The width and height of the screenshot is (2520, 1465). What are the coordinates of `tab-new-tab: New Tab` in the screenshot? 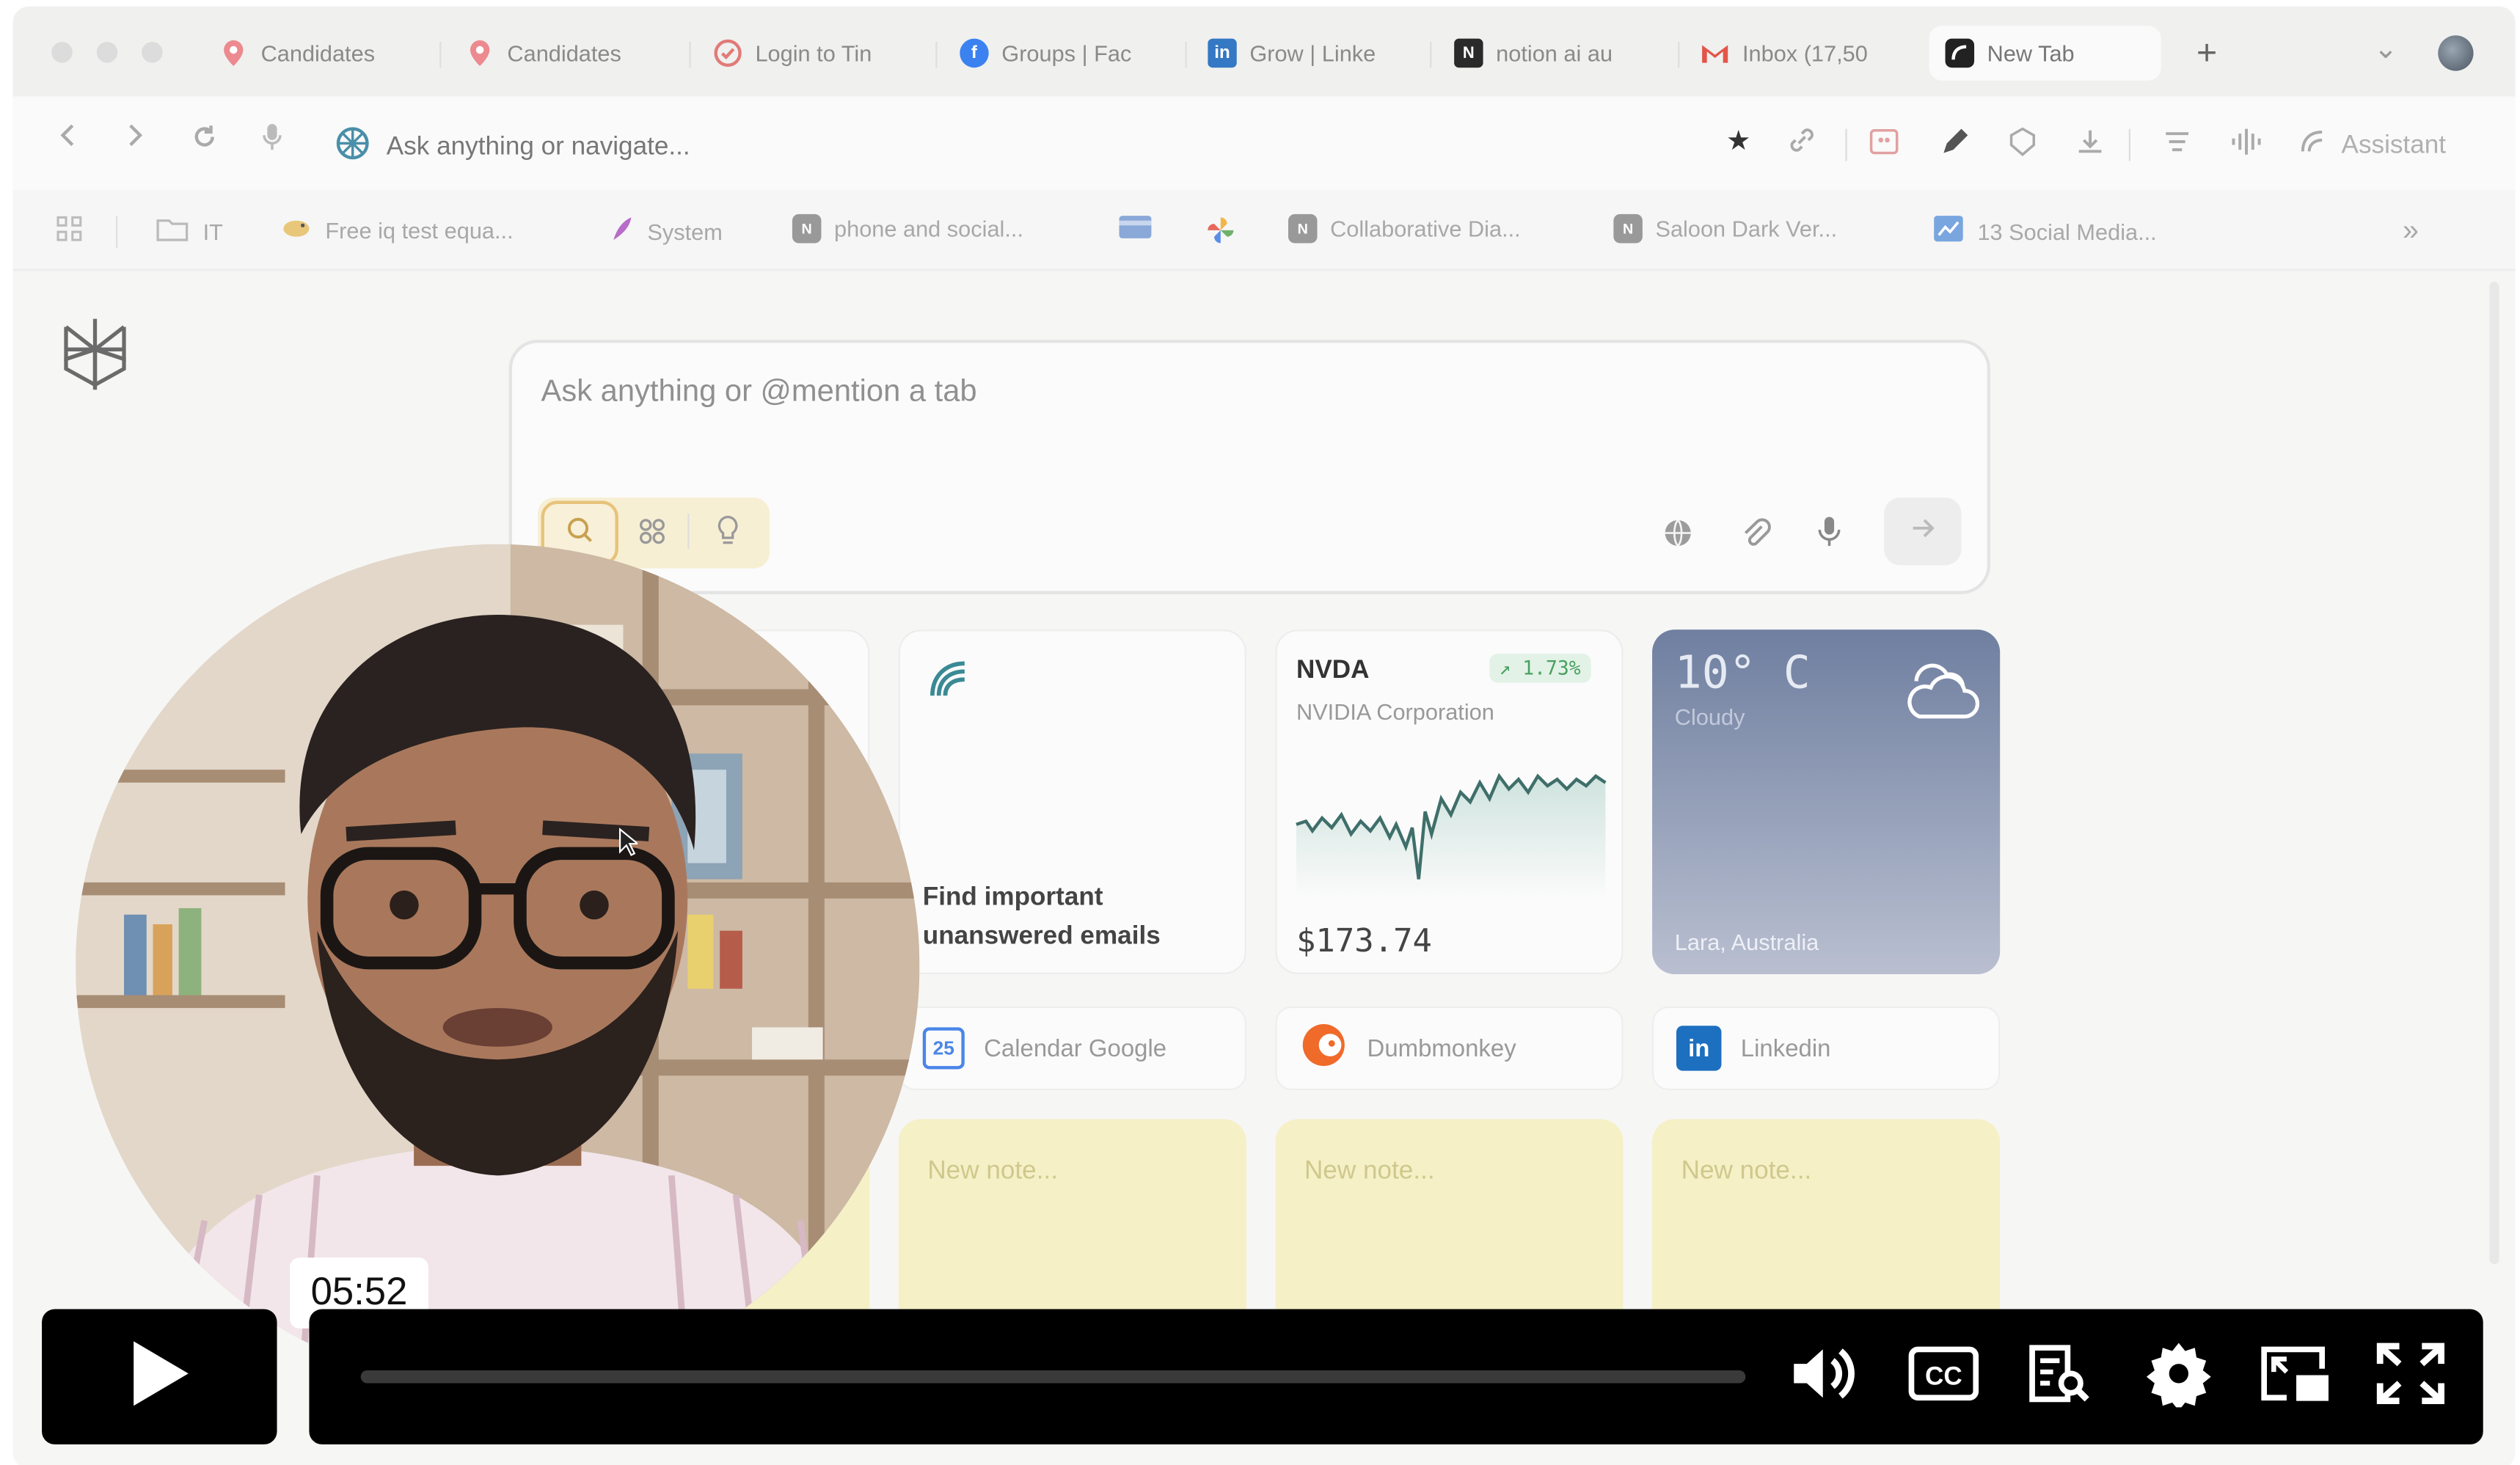 It's located at (2045, 54).